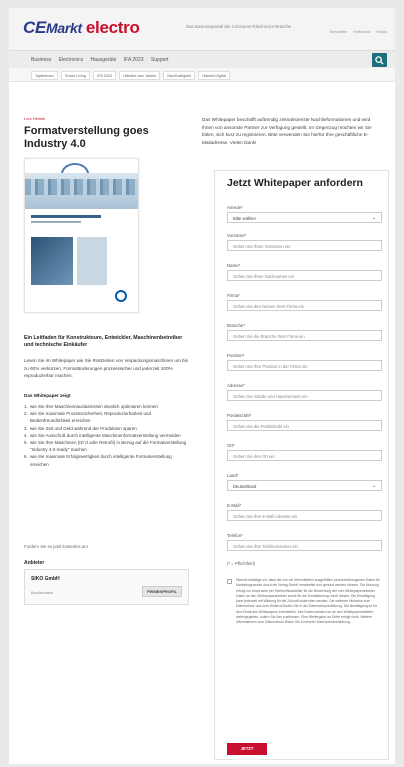 This screenshot has width=404, height=767. Describe the element at coordinates (71, 60) in the screenshot. I see `nav-item-electronics: Electronics` at that location.